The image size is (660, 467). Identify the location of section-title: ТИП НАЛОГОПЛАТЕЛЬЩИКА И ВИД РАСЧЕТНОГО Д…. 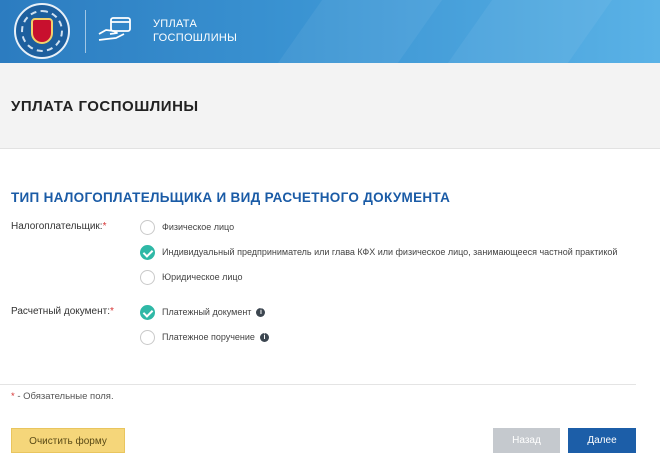
(231, 197).